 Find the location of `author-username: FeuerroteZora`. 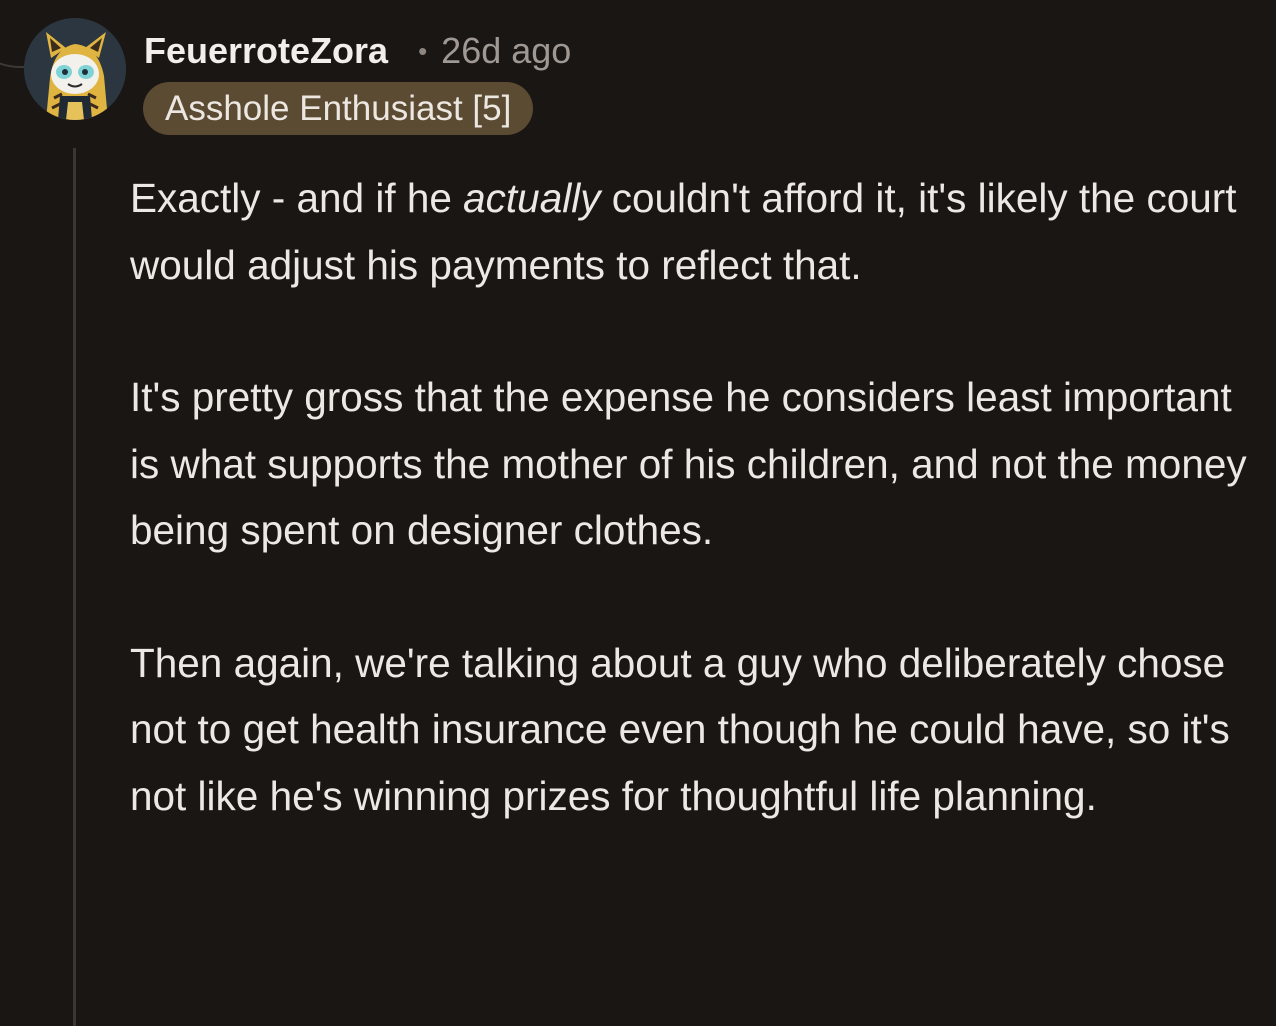

author-username: FeuerroteZora is located at coordinates (266, 51).